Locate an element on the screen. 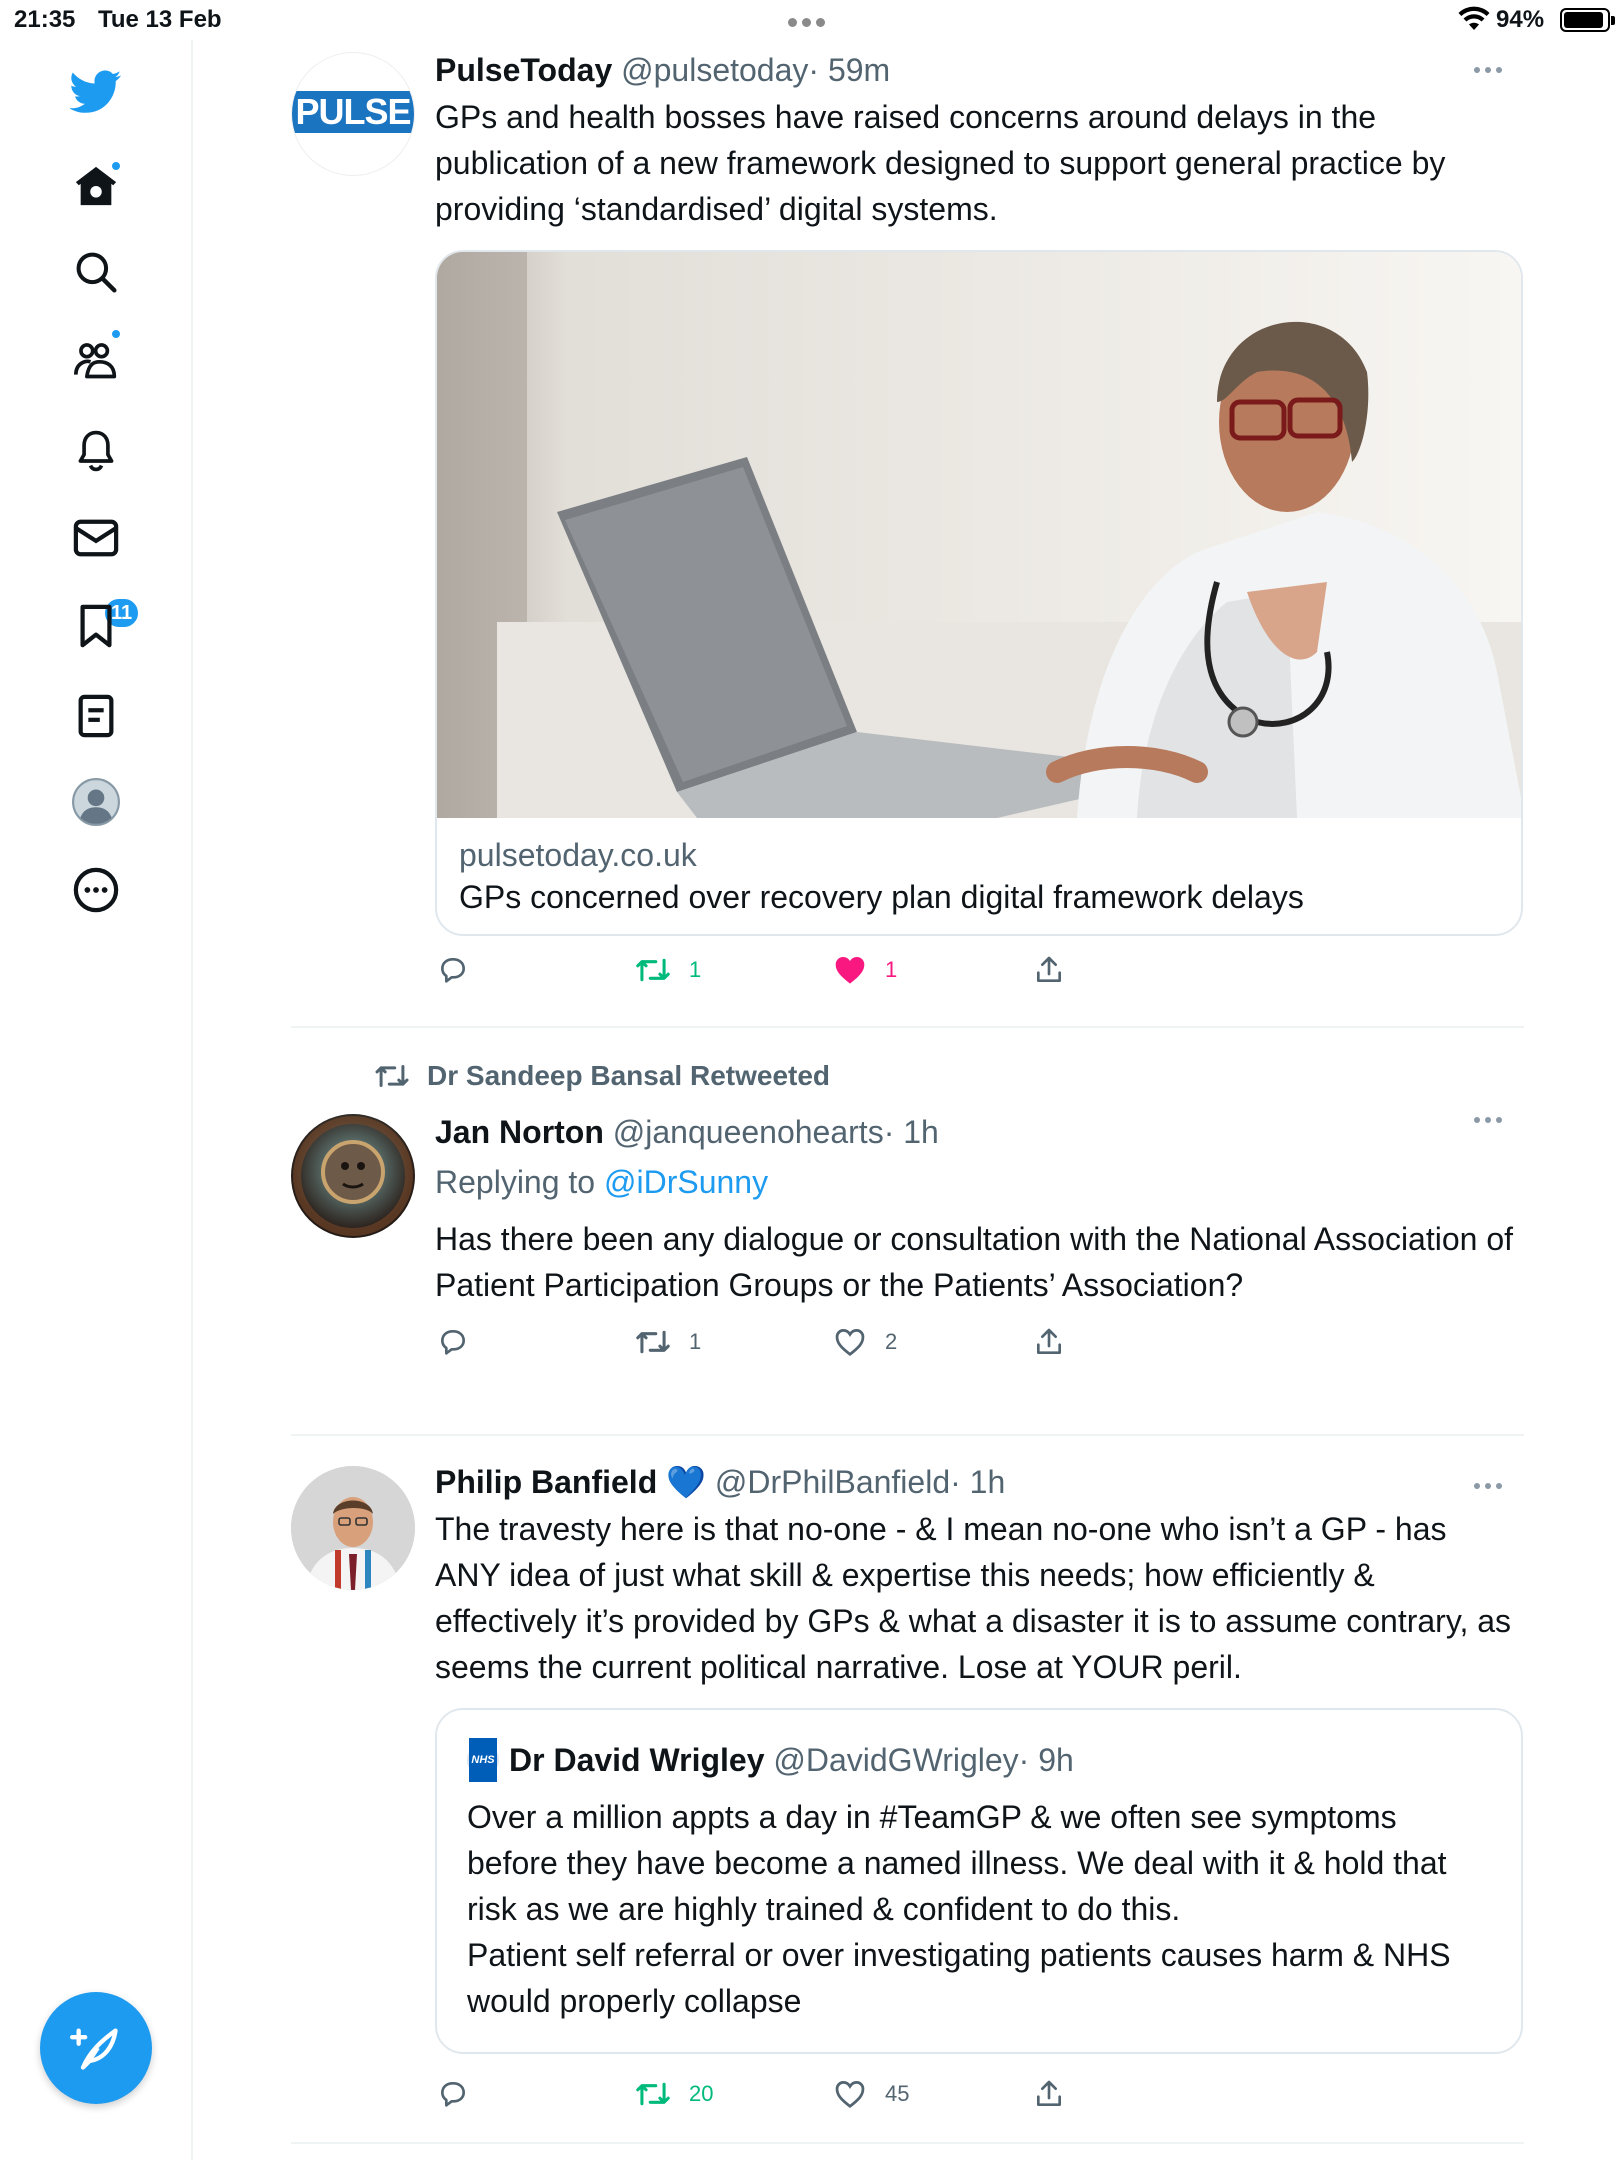 This screenshot has width=1620, height=2160. twitter-bird-icon is located at coordinates (96, 91).